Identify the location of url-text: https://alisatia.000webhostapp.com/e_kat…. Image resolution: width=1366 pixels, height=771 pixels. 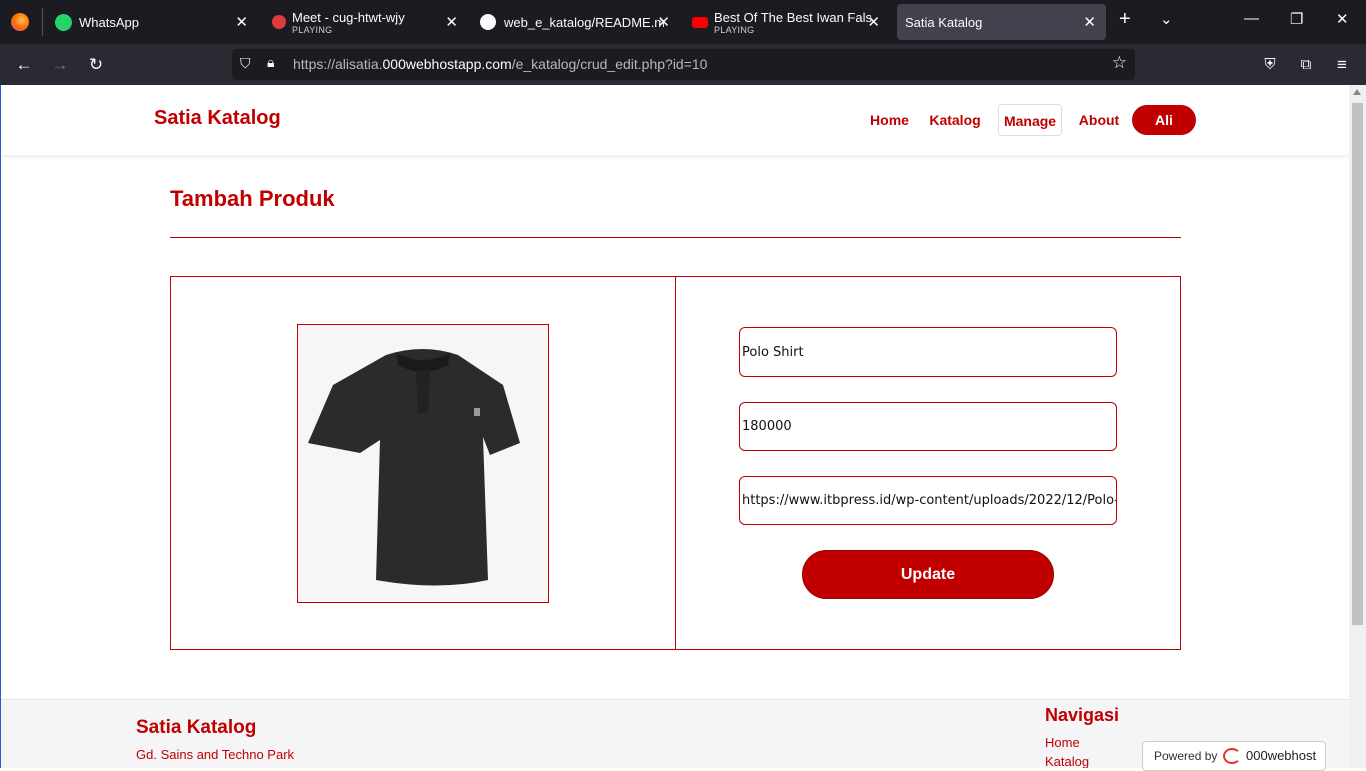
(500, 64).